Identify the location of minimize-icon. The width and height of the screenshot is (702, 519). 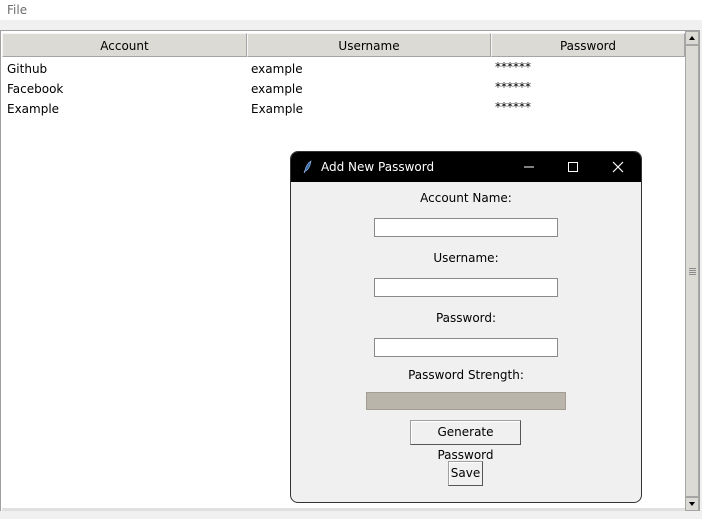
(529, 167).